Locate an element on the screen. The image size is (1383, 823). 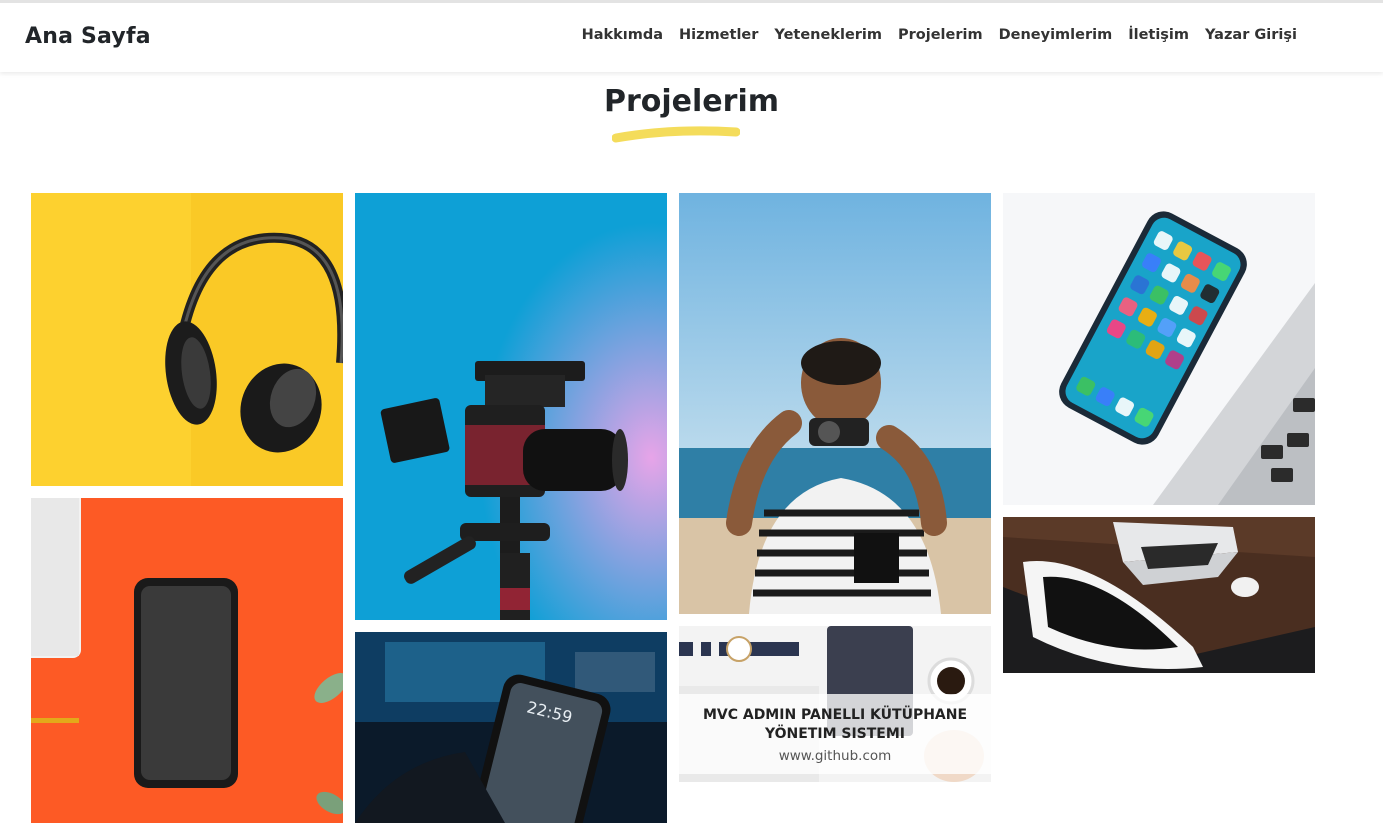
project-tile-headphones is located at coordinates (187, 339).